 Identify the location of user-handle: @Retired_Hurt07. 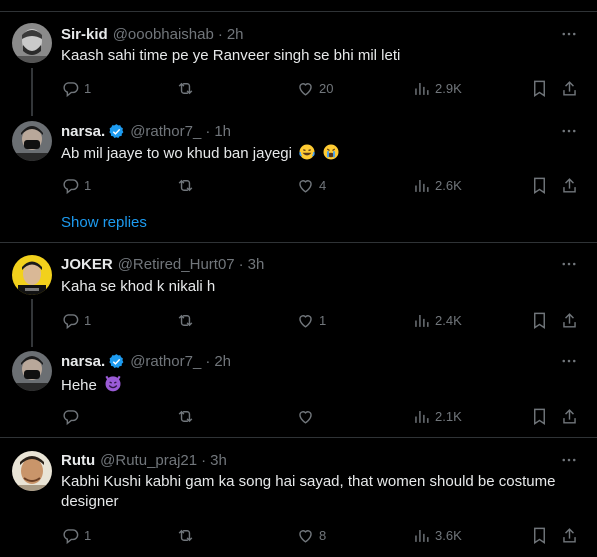
(176, 264).